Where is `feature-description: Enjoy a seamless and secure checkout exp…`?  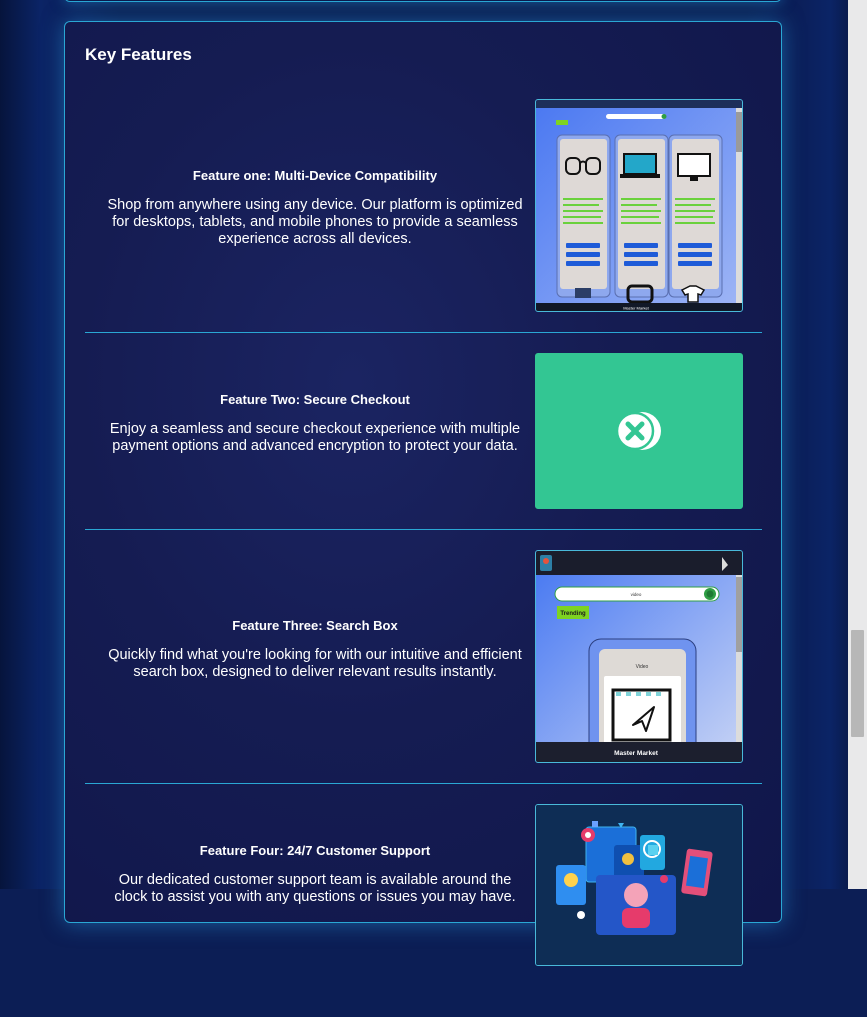 feature-description: Enjoy a seamless and secure checkout exp… is located at coordinates (315, 437).